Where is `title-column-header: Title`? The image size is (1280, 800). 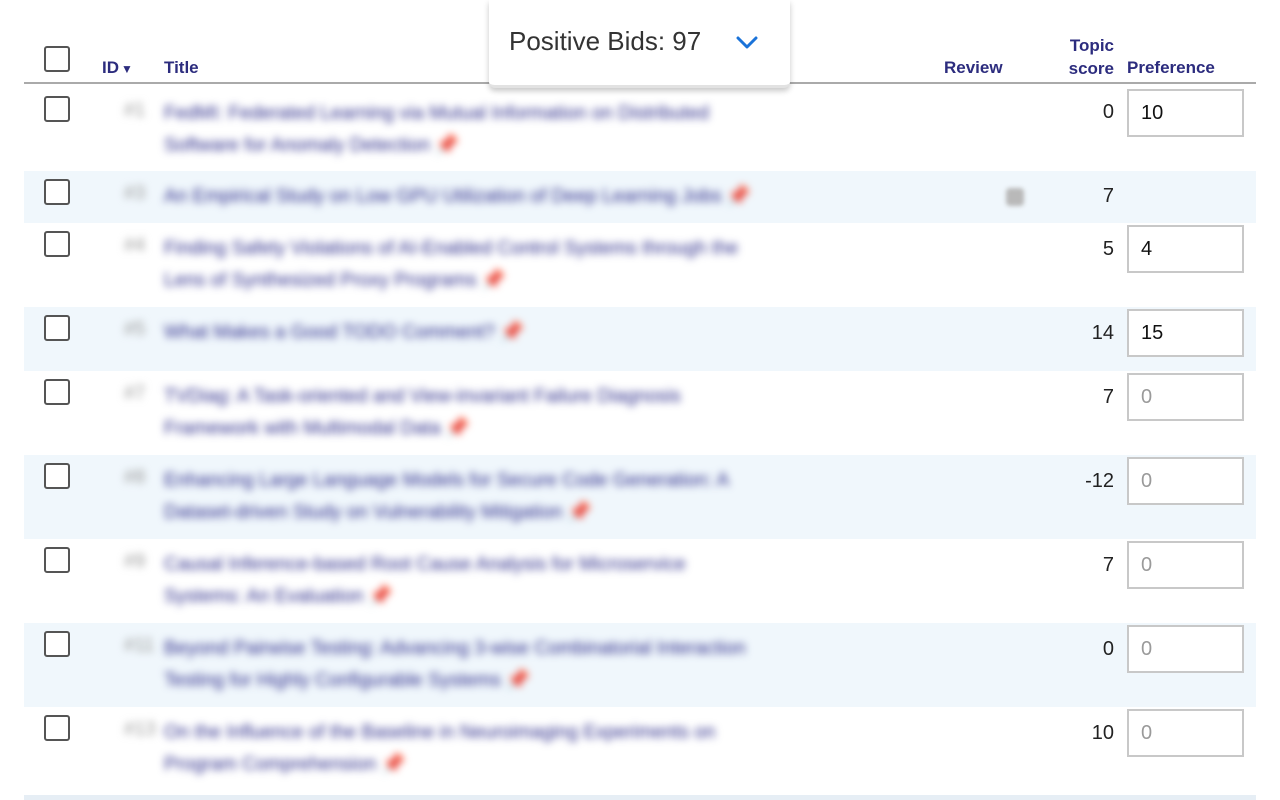 title-column-header: Title is located at coordinates (181, 68).